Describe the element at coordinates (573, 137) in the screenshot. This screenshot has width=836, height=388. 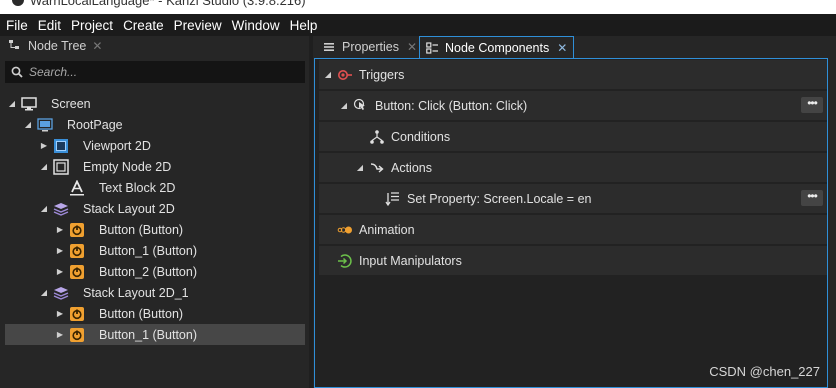
I see `row-conditions: Conditions` at that location.